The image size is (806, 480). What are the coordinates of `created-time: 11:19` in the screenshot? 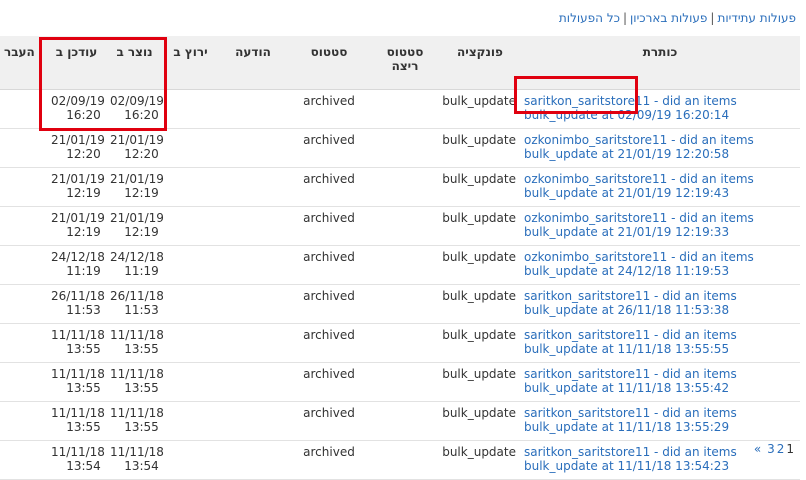 It's located at (141, 271).